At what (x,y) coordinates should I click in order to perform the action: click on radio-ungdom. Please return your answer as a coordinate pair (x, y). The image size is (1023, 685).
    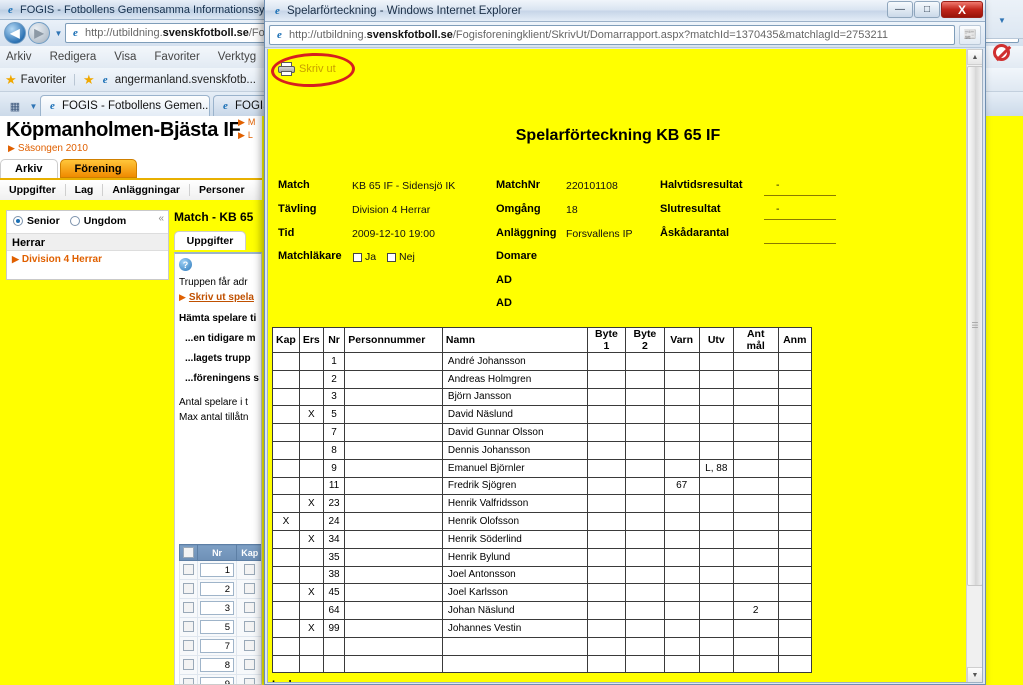
    Looking at the image, I should click on (74, 221).